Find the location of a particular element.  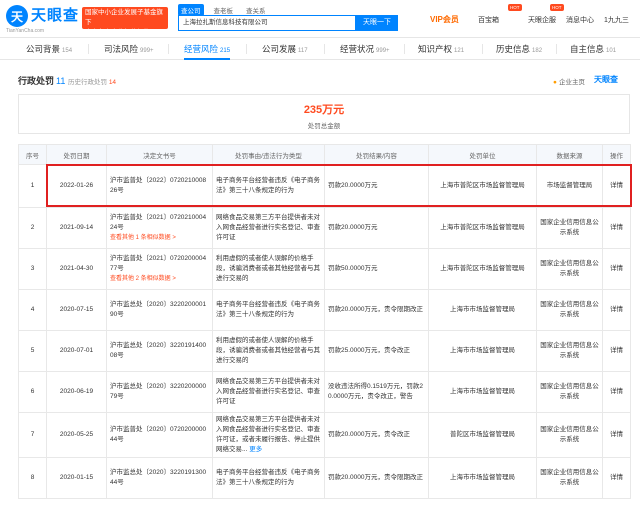

user-menu: 1九九三 is located at coordinates (616, 20).